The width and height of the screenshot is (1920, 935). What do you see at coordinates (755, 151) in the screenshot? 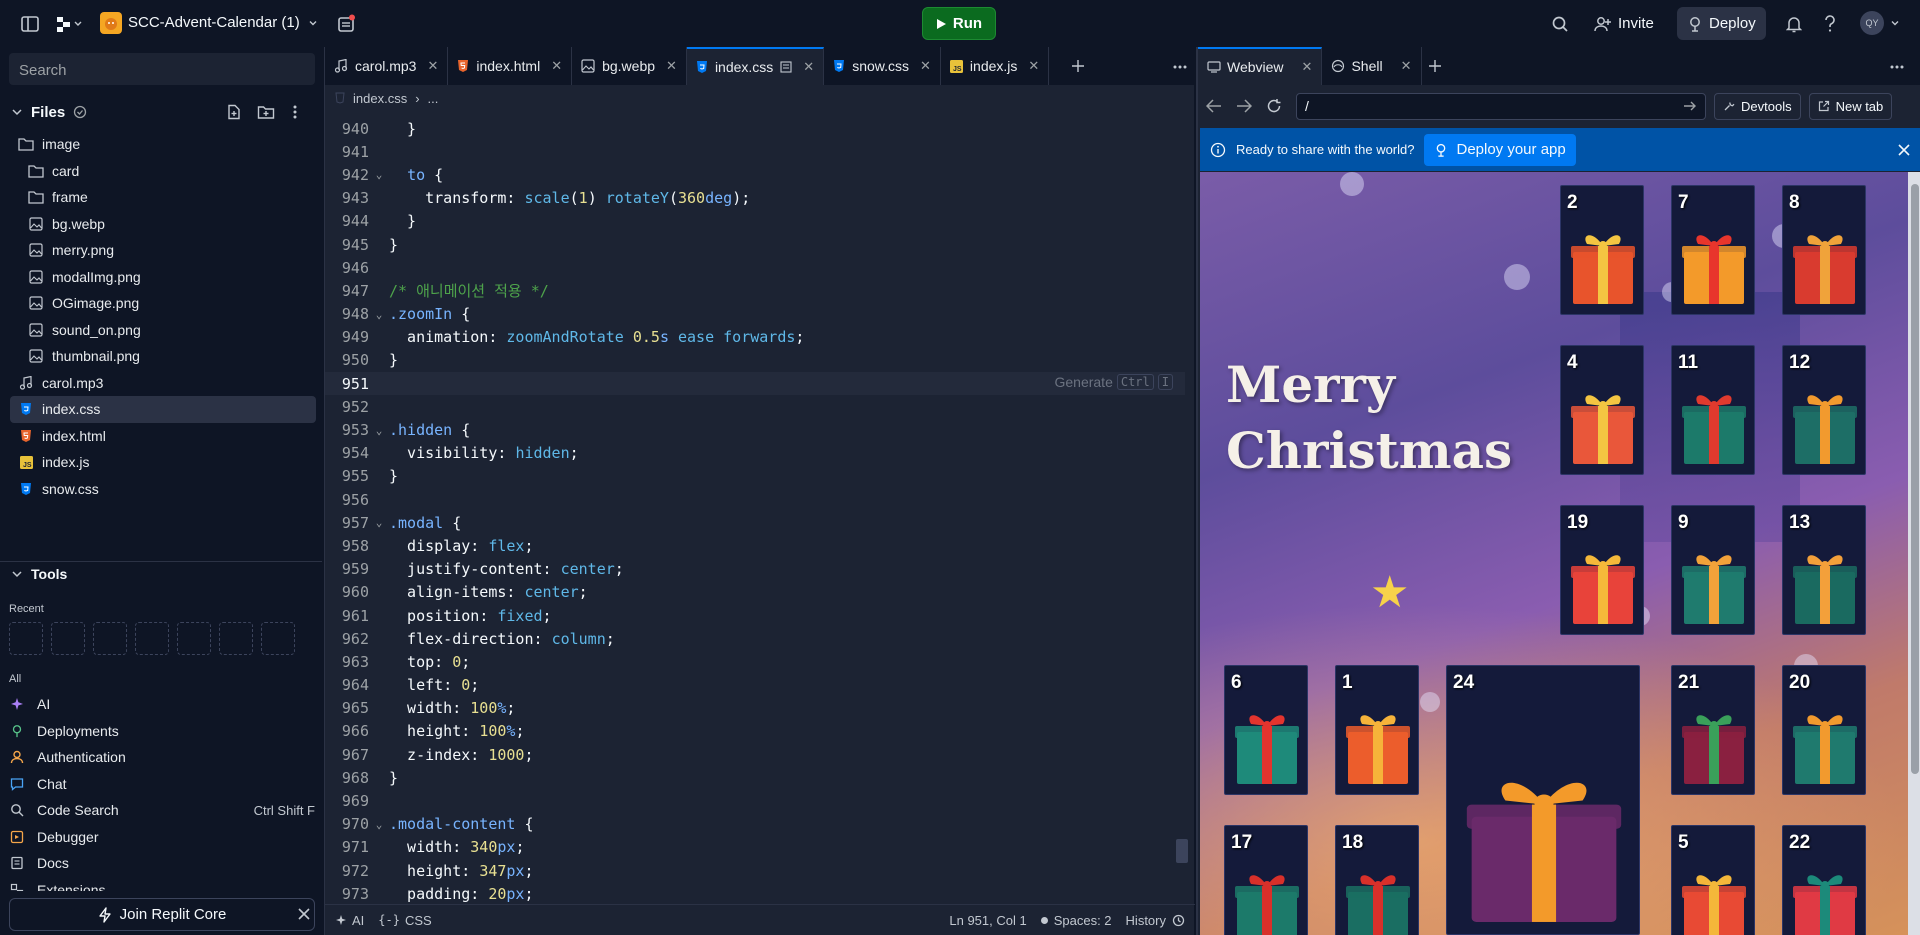
I see `code-line: 941` at bounding box center [755, 151].